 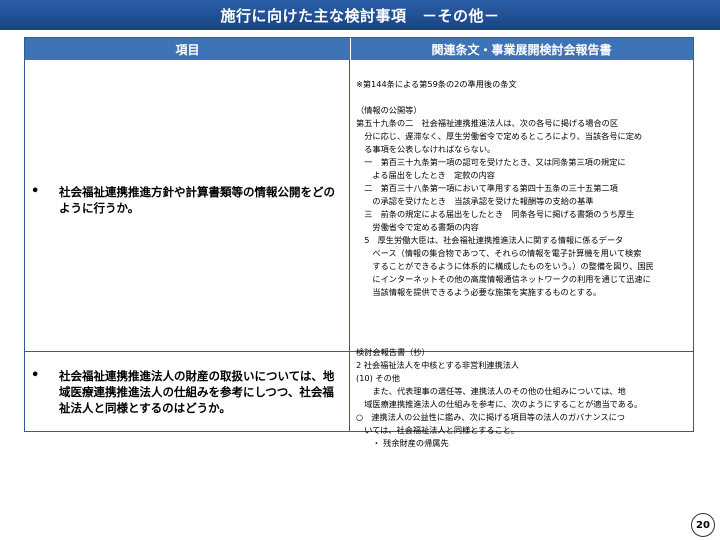 What do you see at coordinates (436, 84) in the screenshot?
I see `reference-line: ※第144条による第59条の2の準用後の条文` at bounding box center [436, 84].